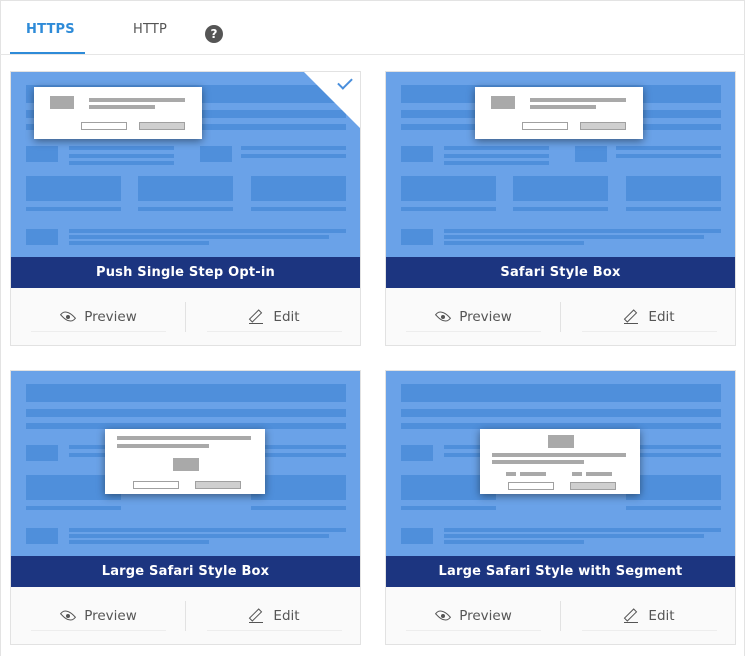  Describe the element at coordinates (214, 34) in the screenshot. I see `help-icon: ?` at that location.